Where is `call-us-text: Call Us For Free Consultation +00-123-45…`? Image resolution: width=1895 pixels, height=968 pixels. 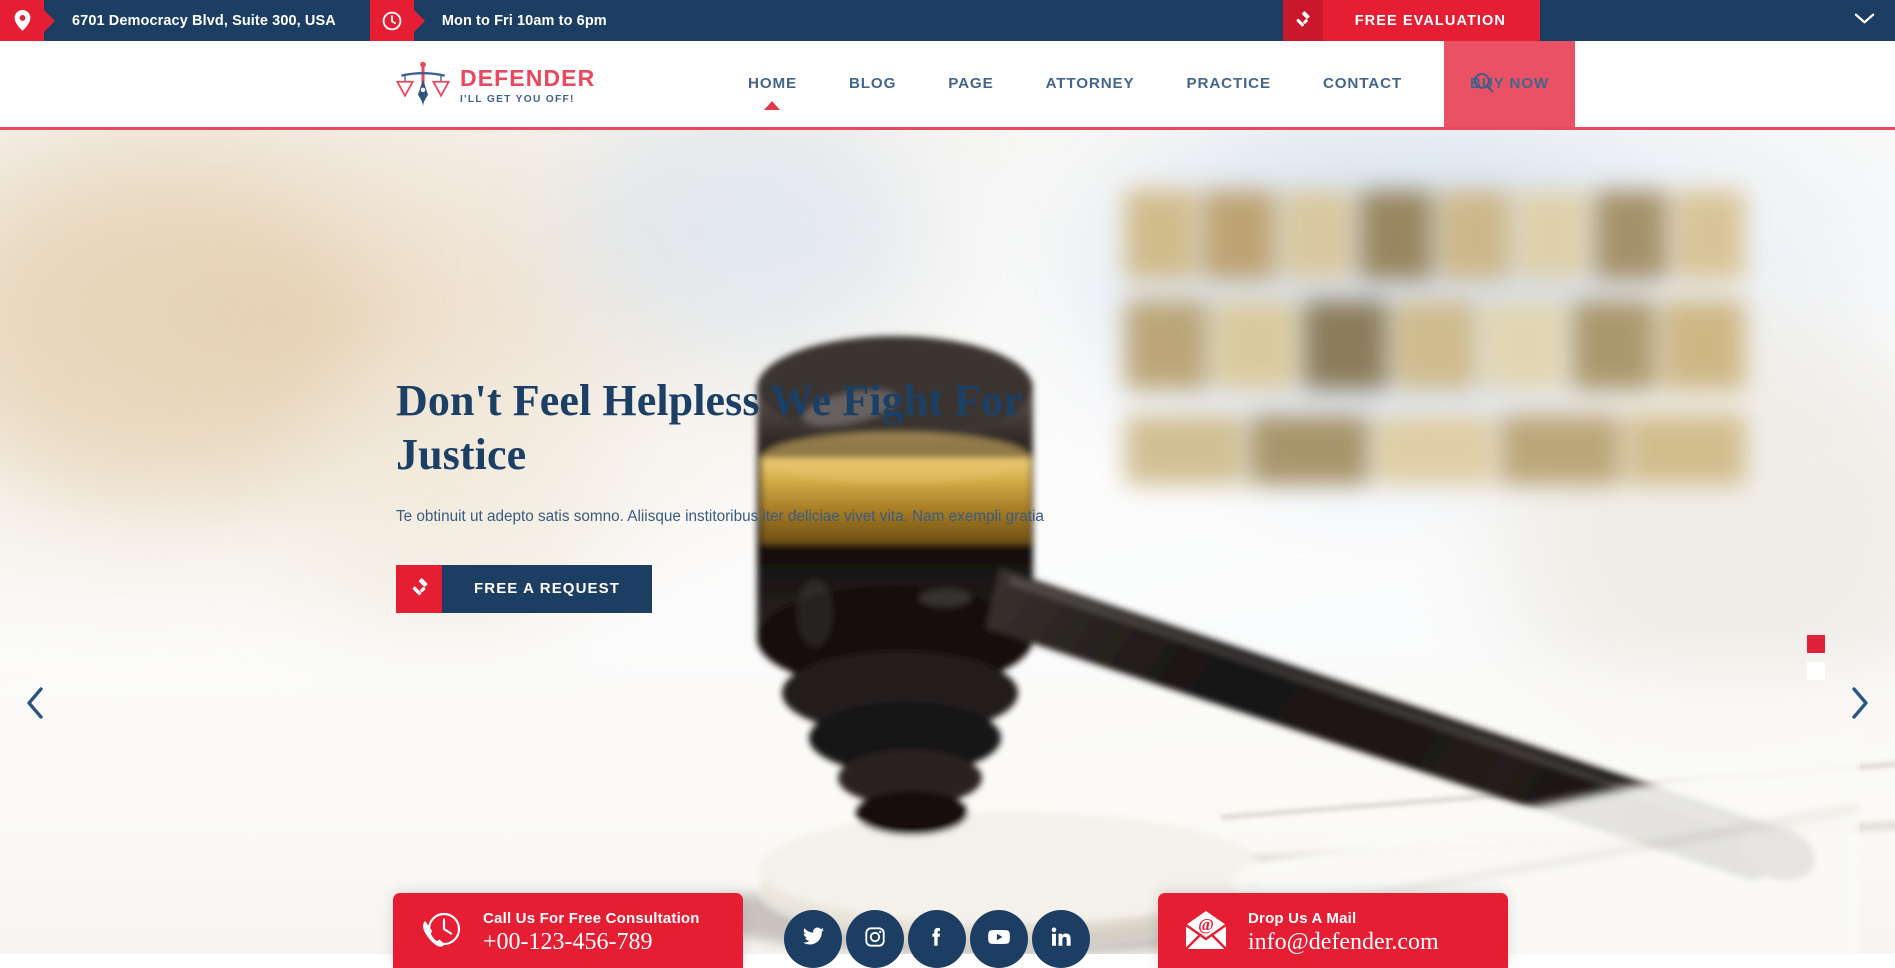
call-us-text: Call Us For Free Consultation +00-123-45… is located at coordinates (591, 930).